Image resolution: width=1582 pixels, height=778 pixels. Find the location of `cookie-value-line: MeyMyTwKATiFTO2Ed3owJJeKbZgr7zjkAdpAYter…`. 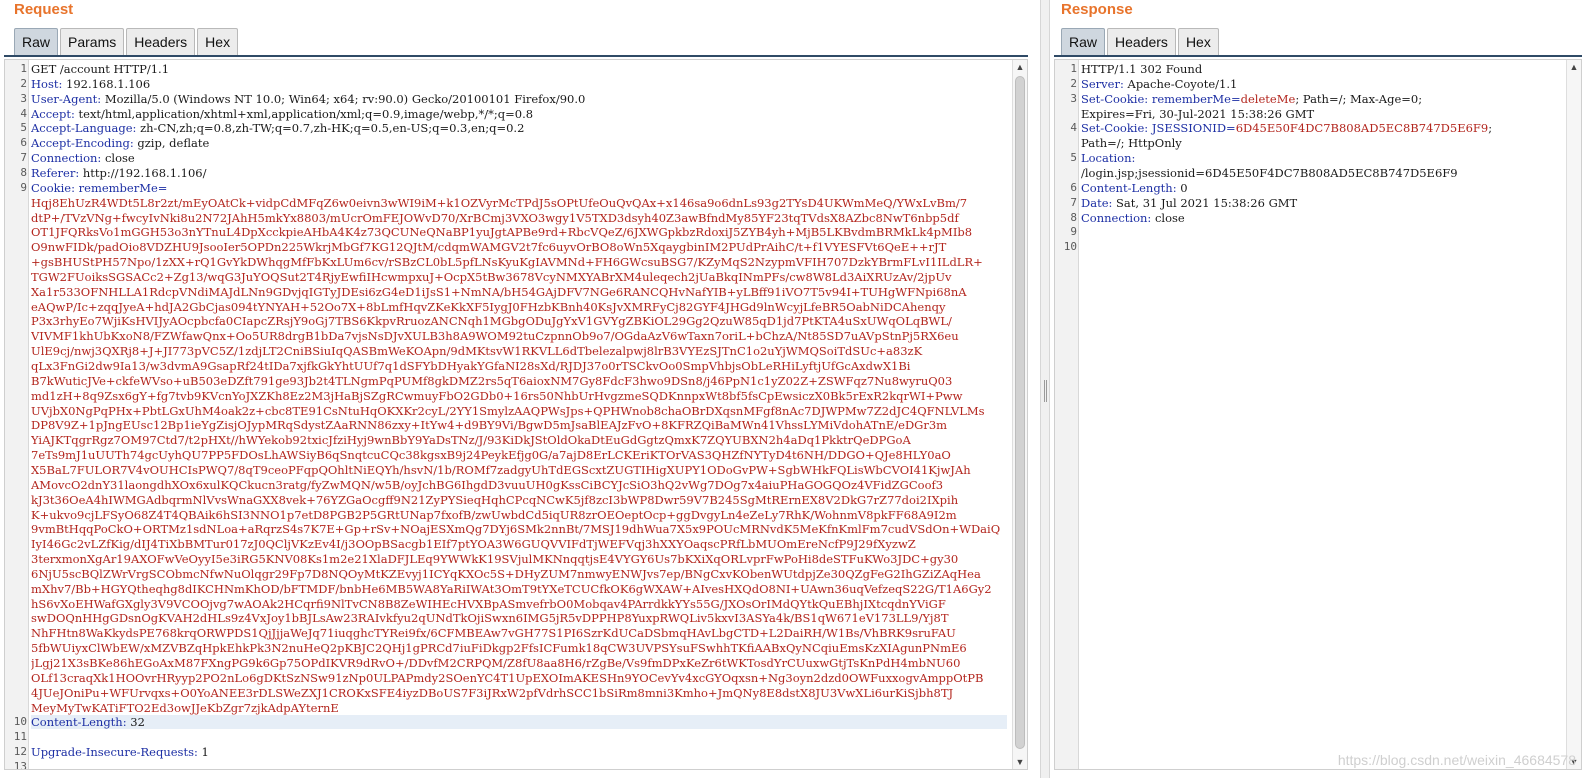

cookie-value-line: MeyMyTwKATiFTO2Ed3owJJeKbZgr7zjkAdpAYter… is located at coordinates (185, 707).